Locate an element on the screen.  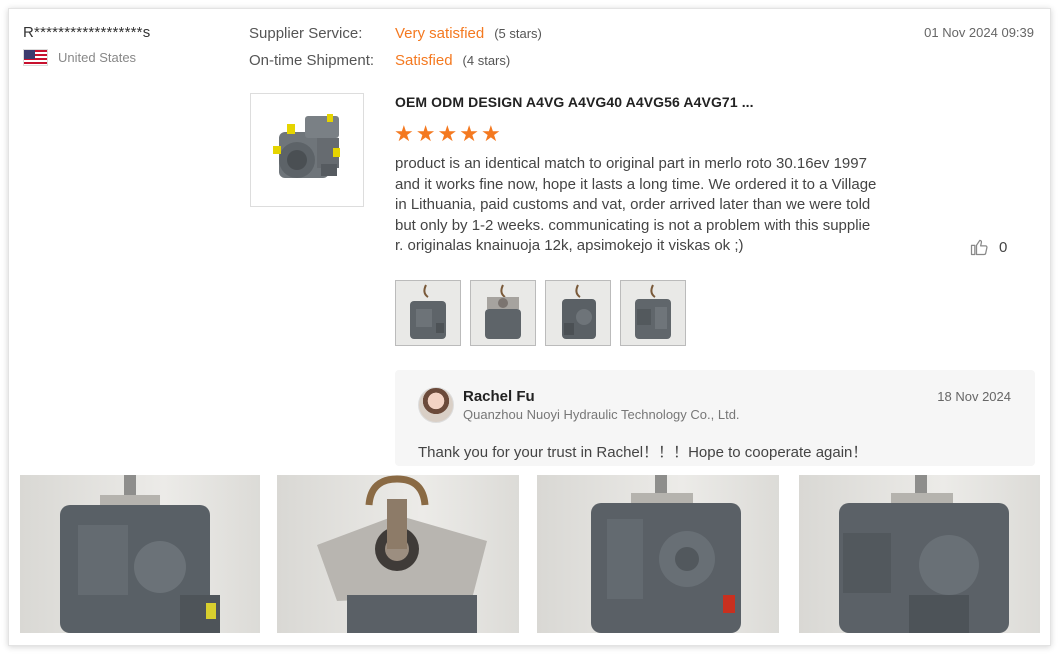
review-image-list is located at coordinates (540, 313).